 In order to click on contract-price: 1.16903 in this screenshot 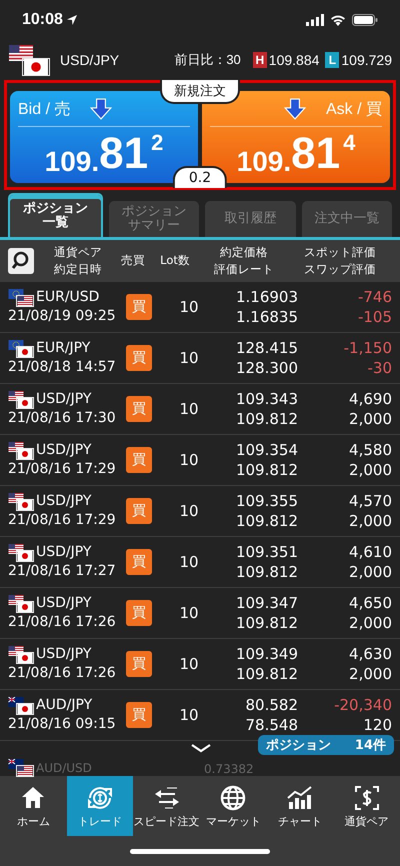, I will do `click(266, 296)`.